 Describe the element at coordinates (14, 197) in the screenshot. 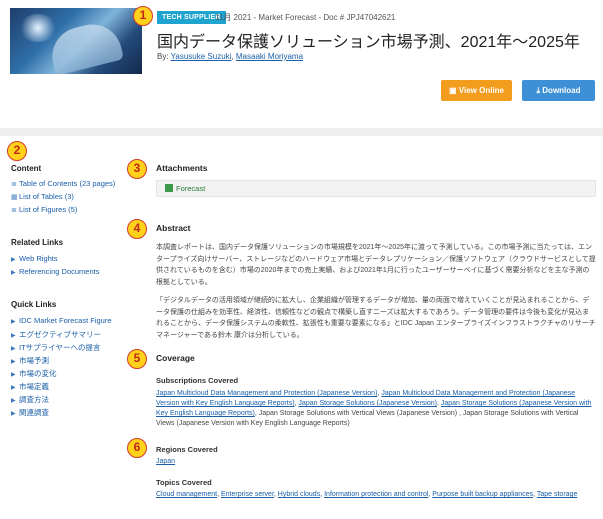

I see `table-icon: ▦` at that location.